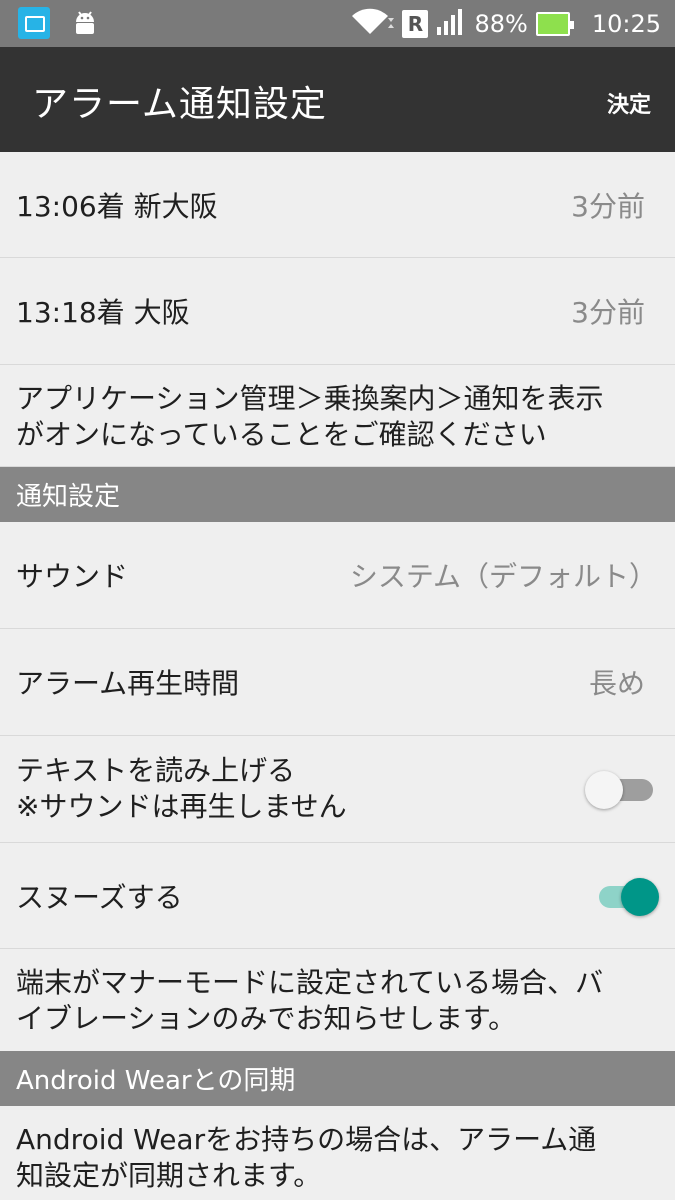  What do you see at coordinates (310, 982) in the screenshot?
I see `notice-line: 端末がマナーモードに設定されている場合、バ` at bounding box center [310, 982].